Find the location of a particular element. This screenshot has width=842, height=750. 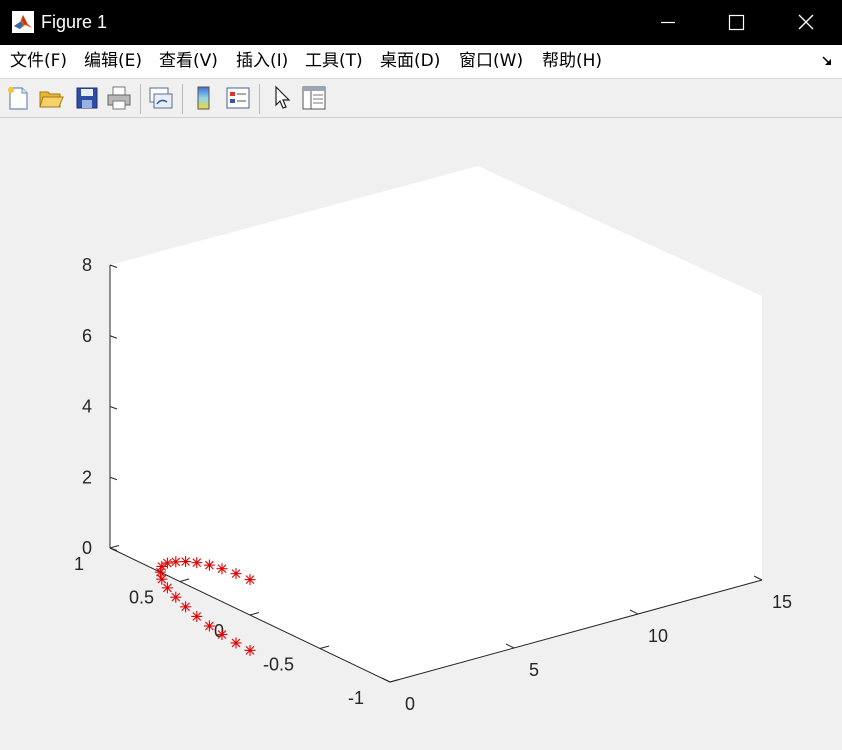

maximize-icon is located at coordinates (736, 22).